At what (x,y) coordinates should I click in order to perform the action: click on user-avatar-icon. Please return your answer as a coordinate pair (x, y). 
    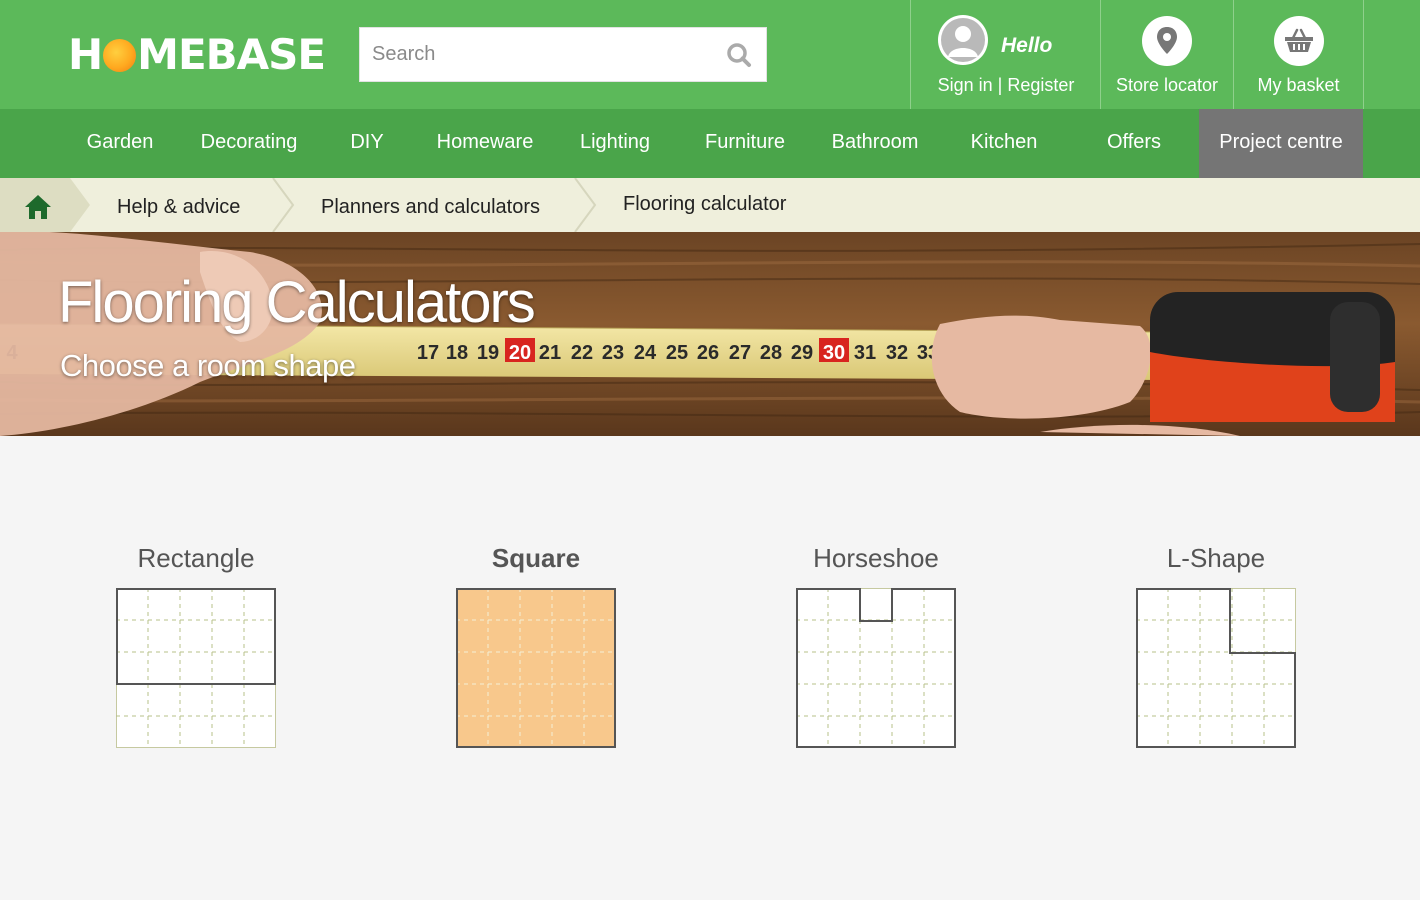
    Looking at the image, I should click on (963, 40).